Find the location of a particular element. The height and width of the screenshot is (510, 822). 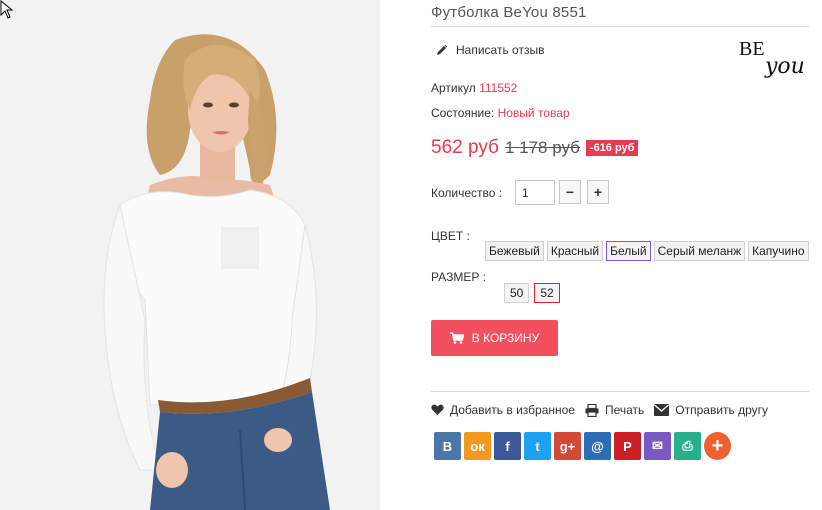

printer-icon is located at coordinates (592, 410).